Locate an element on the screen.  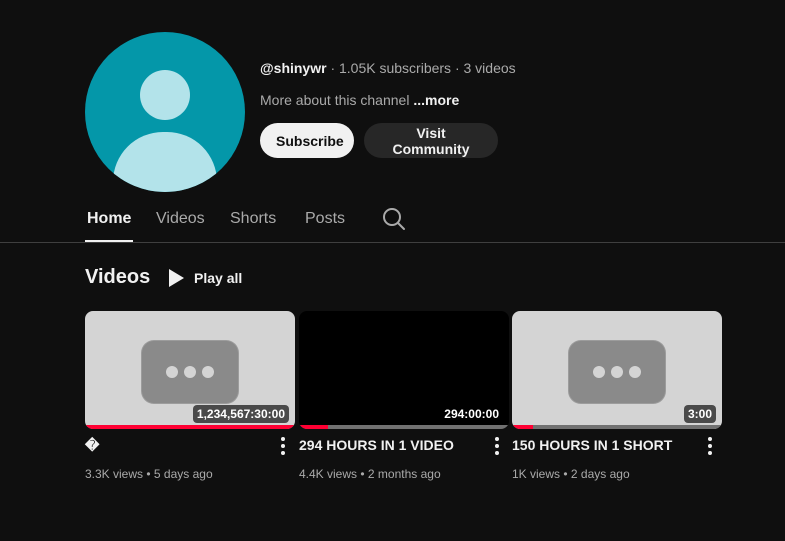
channel-handle: @shinywr is located at coordinates (293, 68).